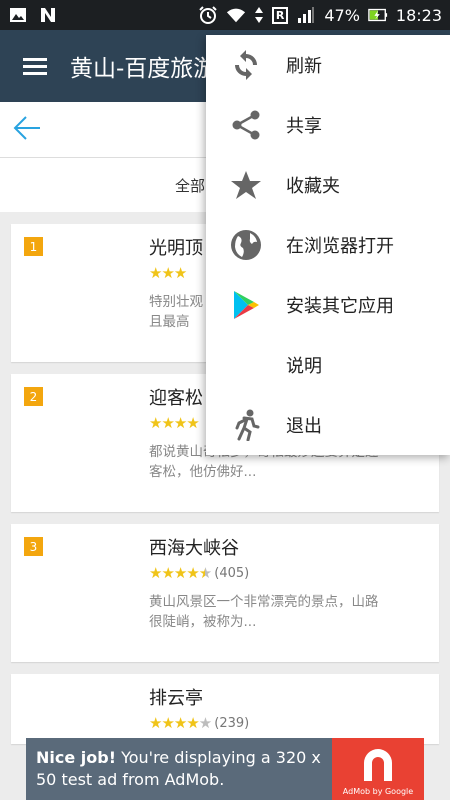  What do you see at coordinates (35, 66) in the screenshot?
I see `menu-hamburger-icon` at bounding box center [35, 66].